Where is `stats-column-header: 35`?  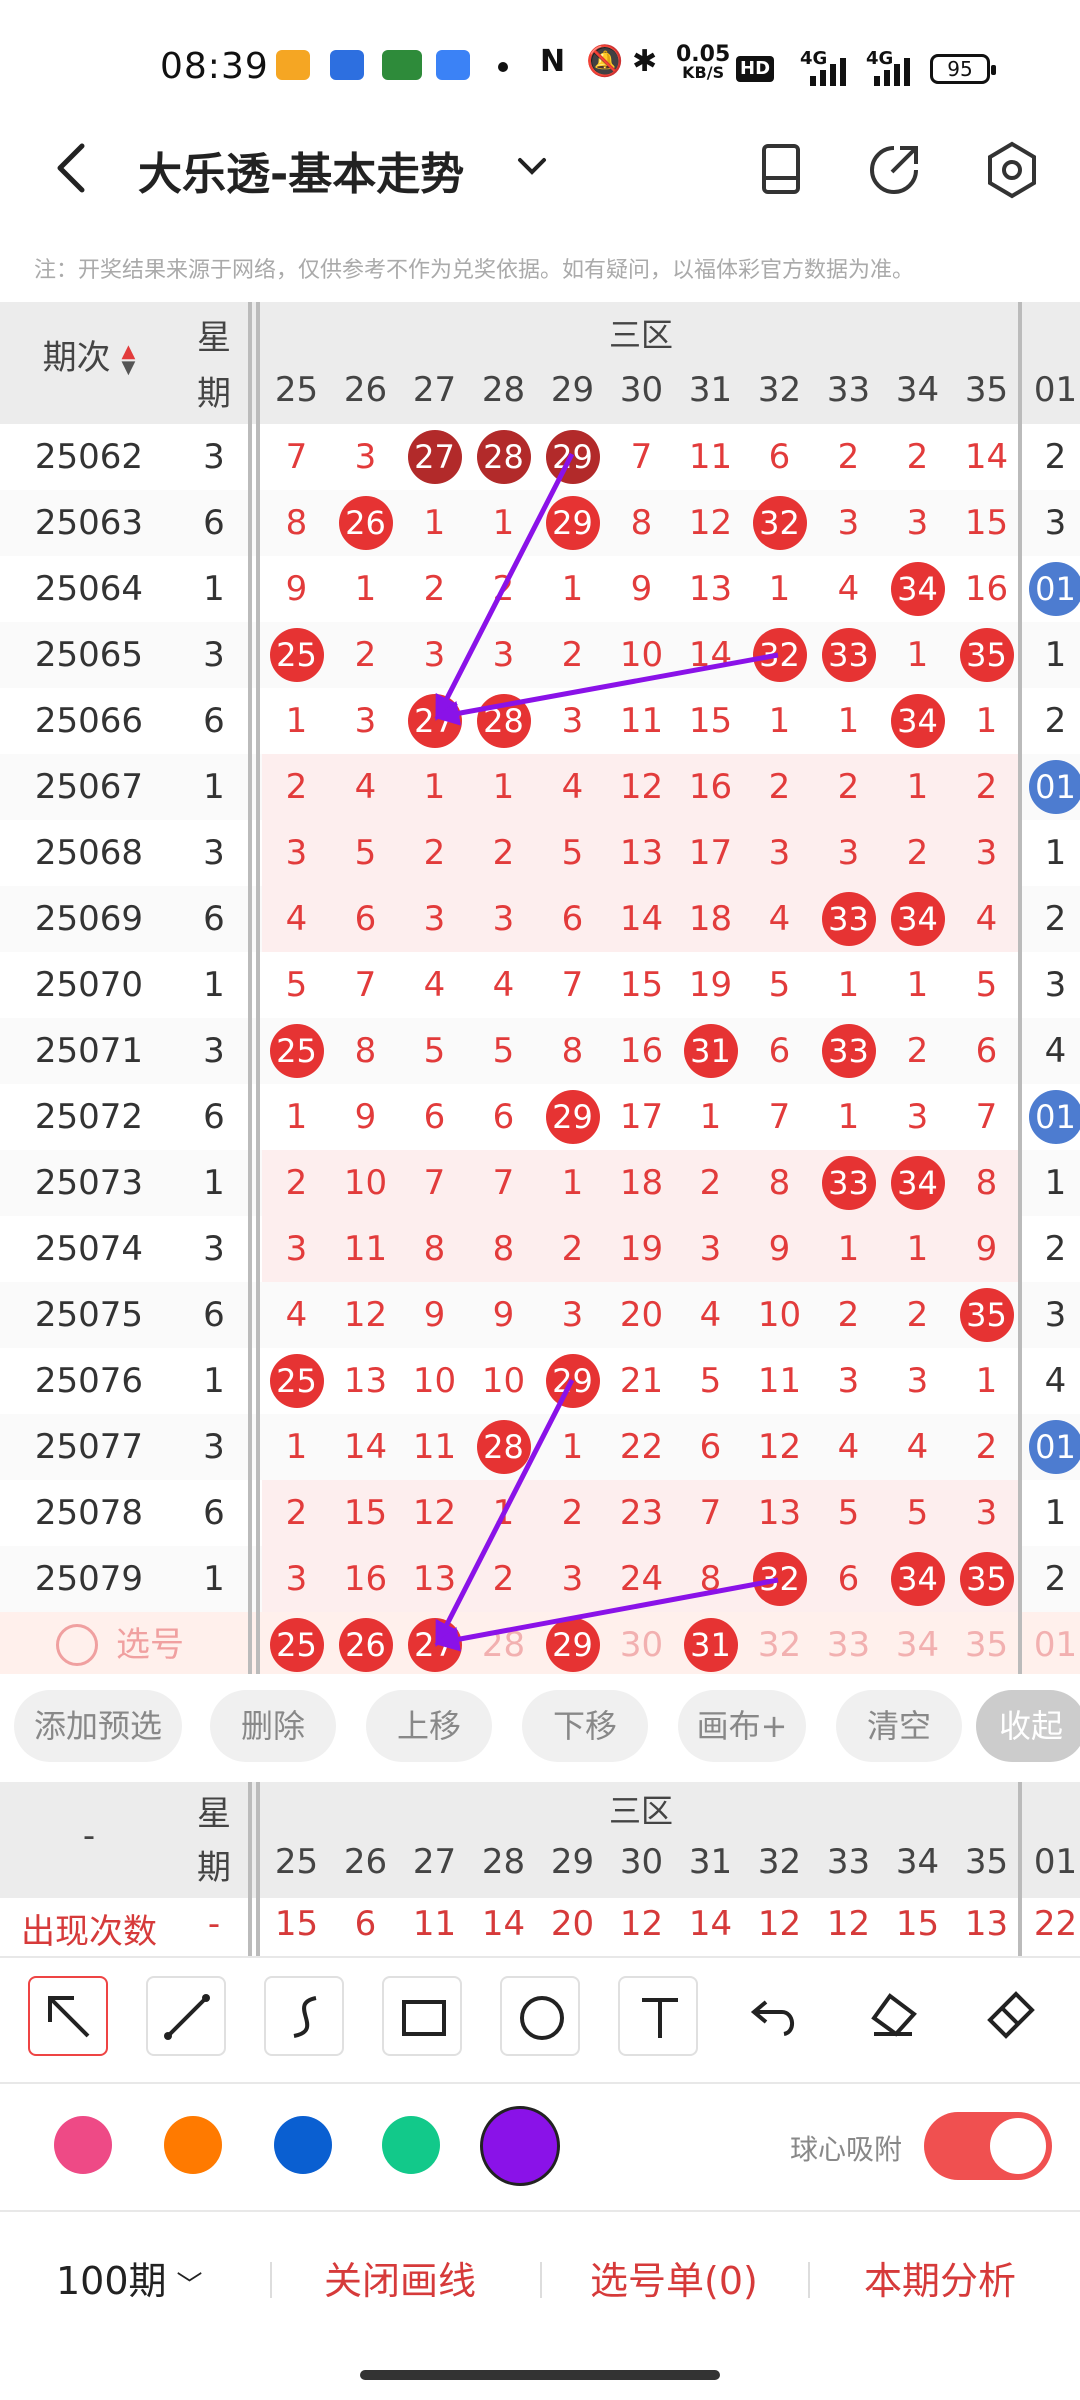
stats-column-header: 35 is located at coordinates (986, 1862).